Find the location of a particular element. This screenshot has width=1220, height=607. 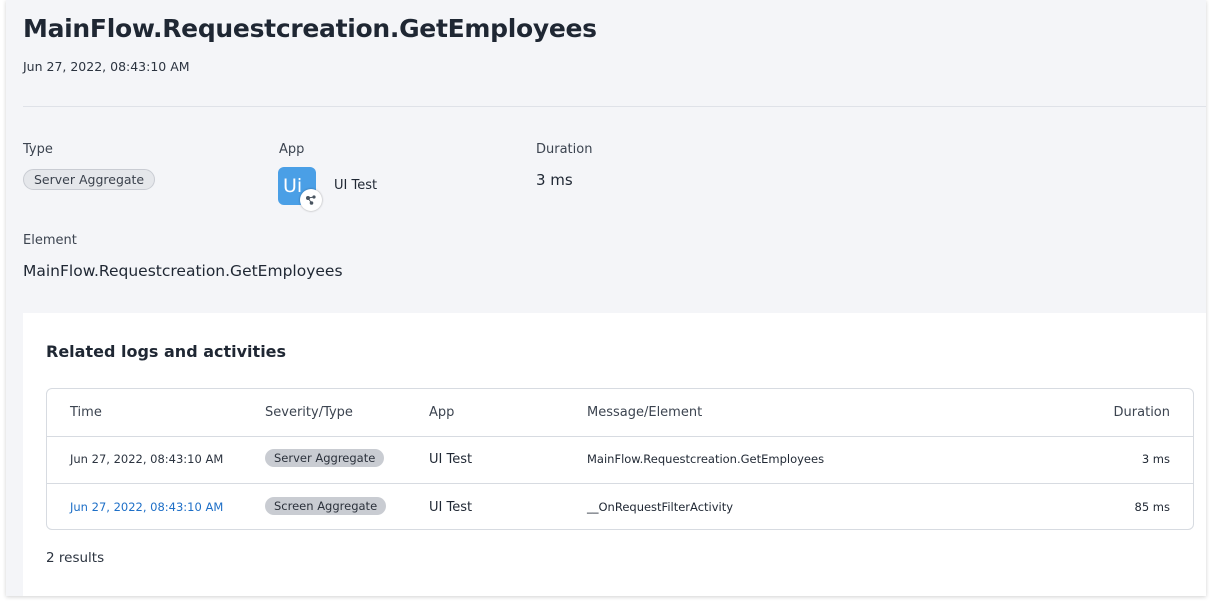

duration-label: Duration is located at coordinates (564, 149).